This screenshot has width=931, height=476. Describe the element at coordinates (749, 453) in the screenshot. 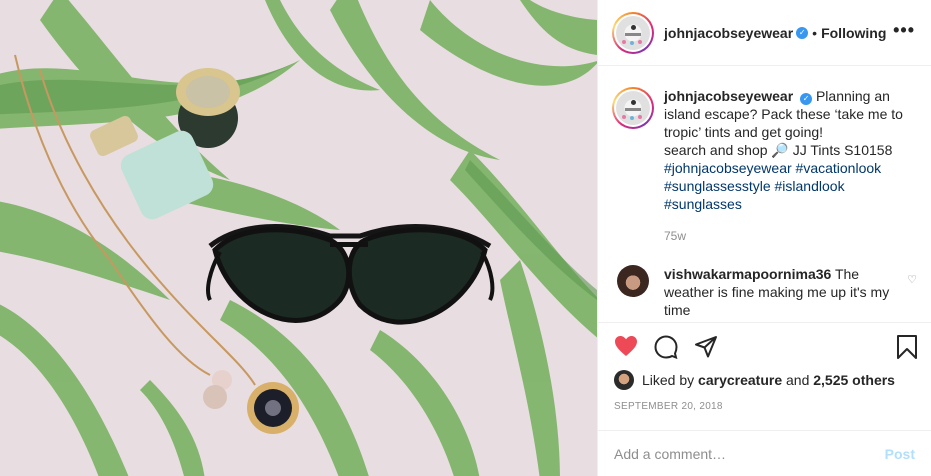

I see `comment-input` at that location.